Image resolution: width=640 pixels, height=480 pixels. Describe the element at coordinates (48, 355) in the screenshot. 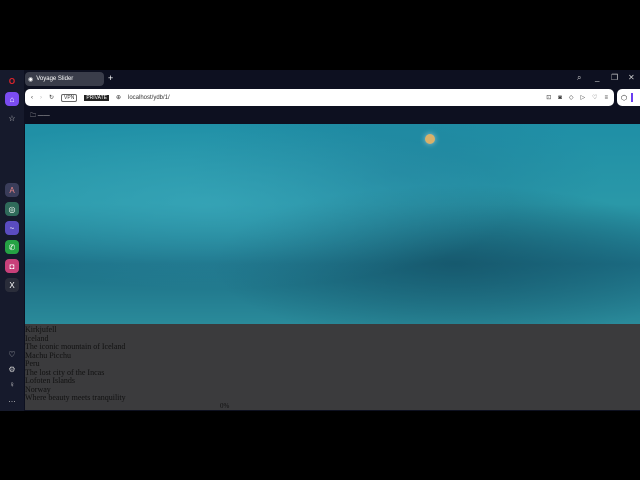

I see `slide-title: Machu Picchu` at that location.